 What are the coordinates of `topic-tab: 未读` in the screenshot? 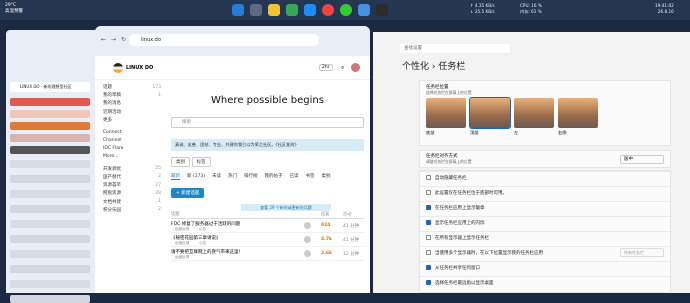 It's located at (216, 176).